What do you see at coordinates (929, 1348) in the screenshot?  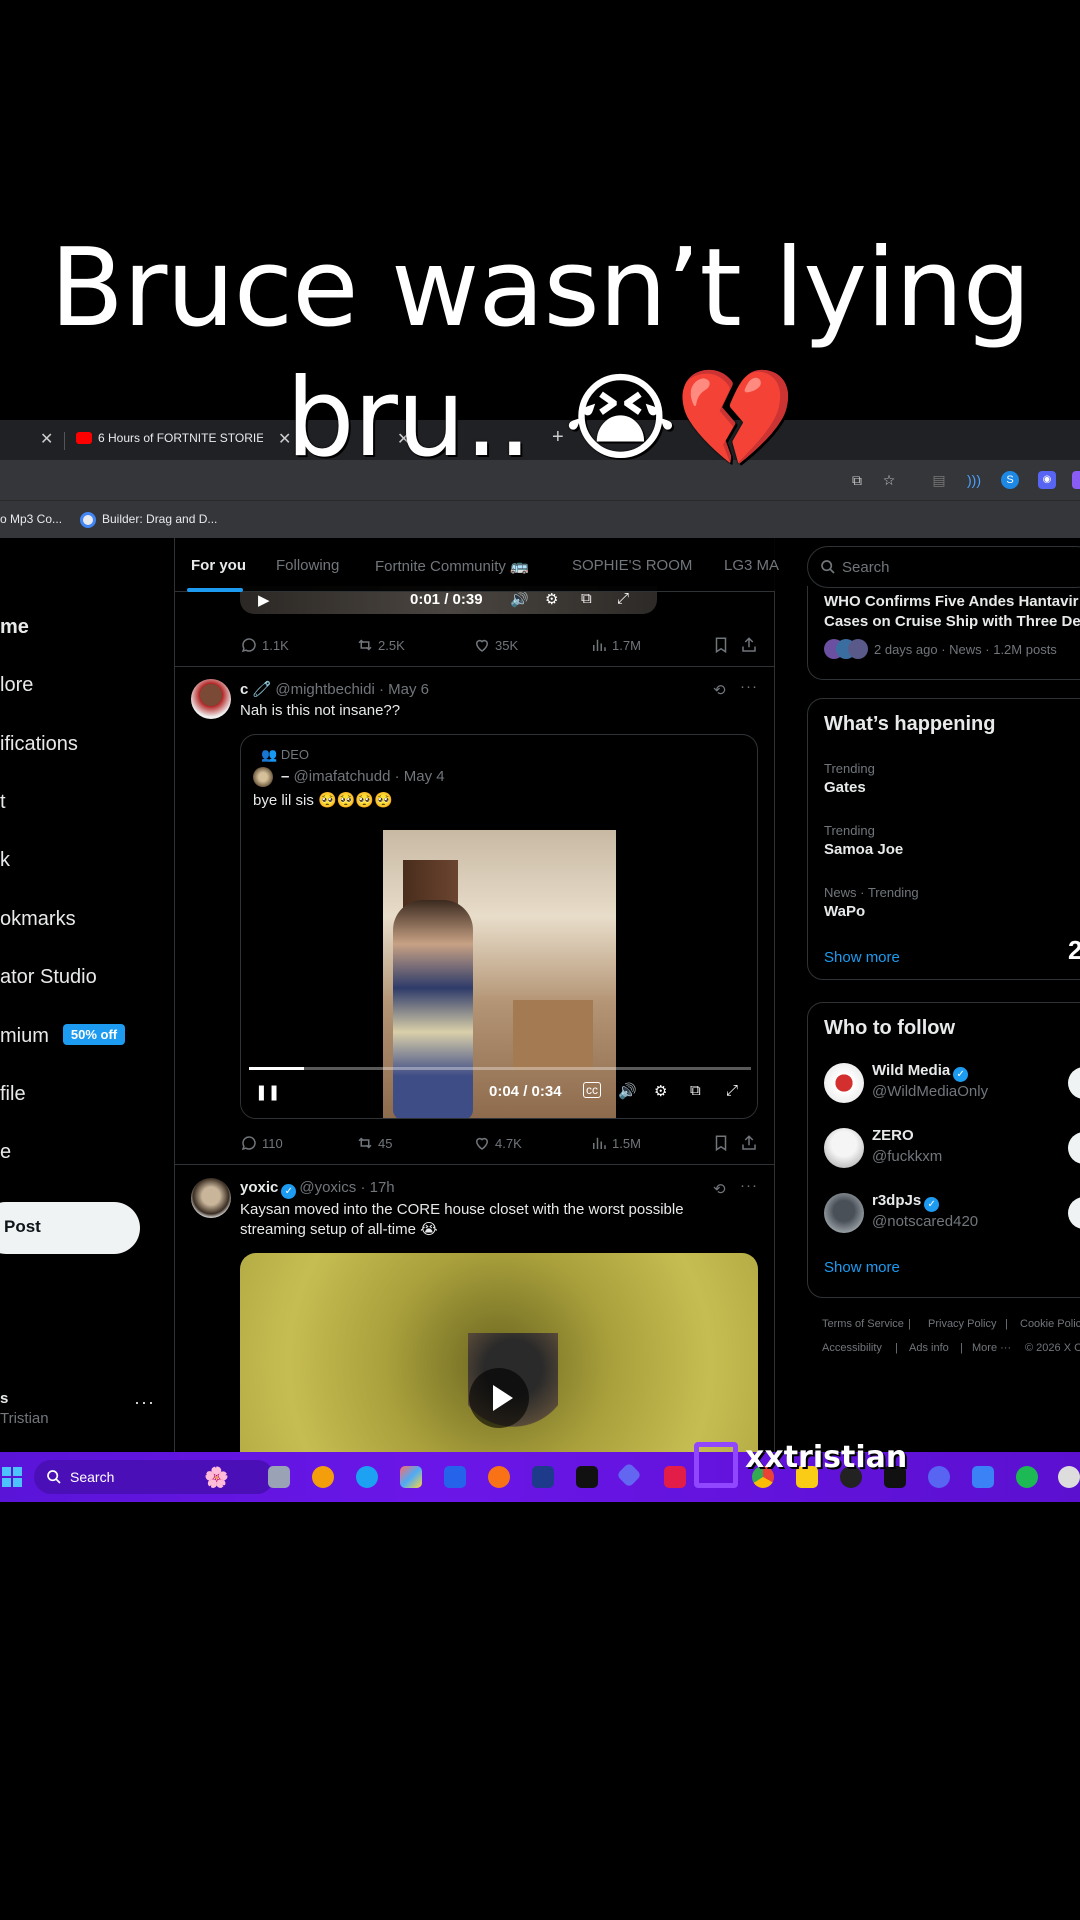 I see `footer-link: Ads info` at bounding box center [929, 1348].